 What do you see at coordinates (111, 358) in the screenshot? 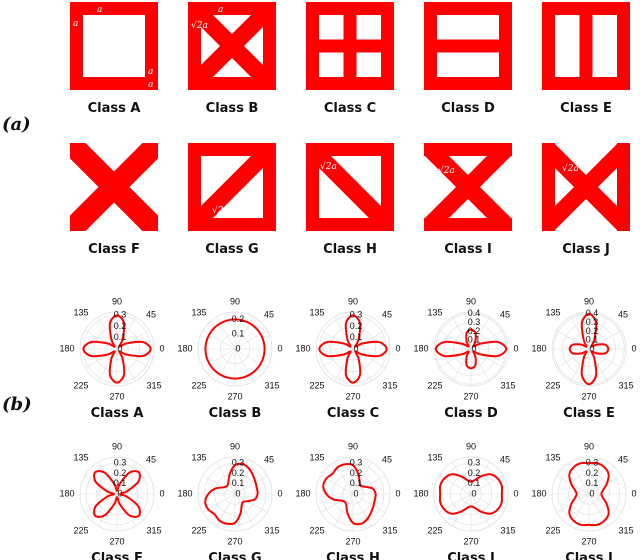
I see `polar-plot-class-a: 00.10.20.390450315270225180135Class A` at bounding box center [111, 358].